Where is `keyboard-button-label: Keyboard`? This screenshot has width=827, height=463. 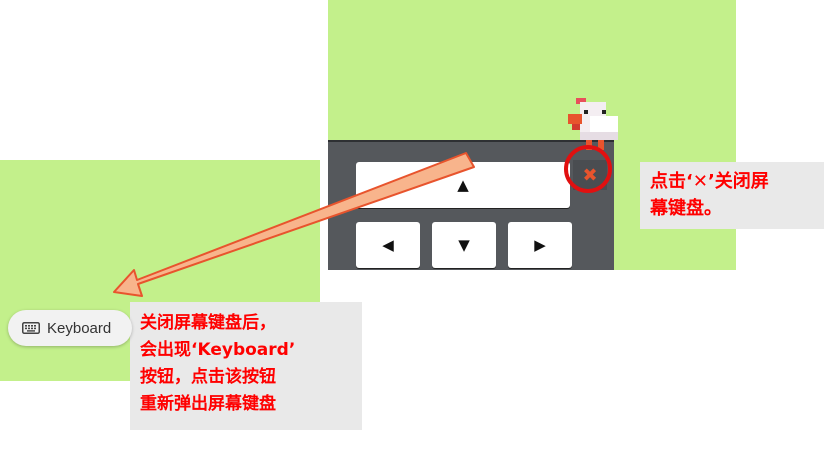
keyboard-button-label: Keyboard is located at coordinates (79, 328).